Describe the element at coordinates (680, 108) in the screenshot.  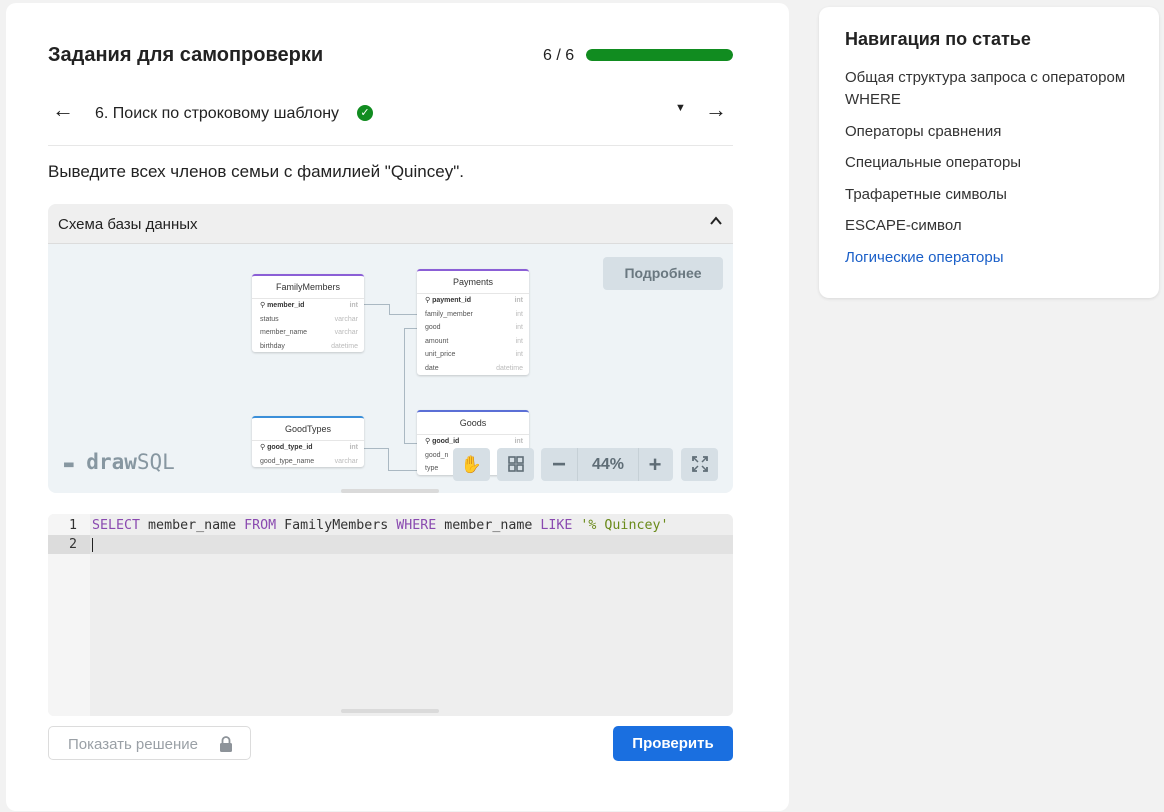
I see `caret-down-icon: ▼` at that location.